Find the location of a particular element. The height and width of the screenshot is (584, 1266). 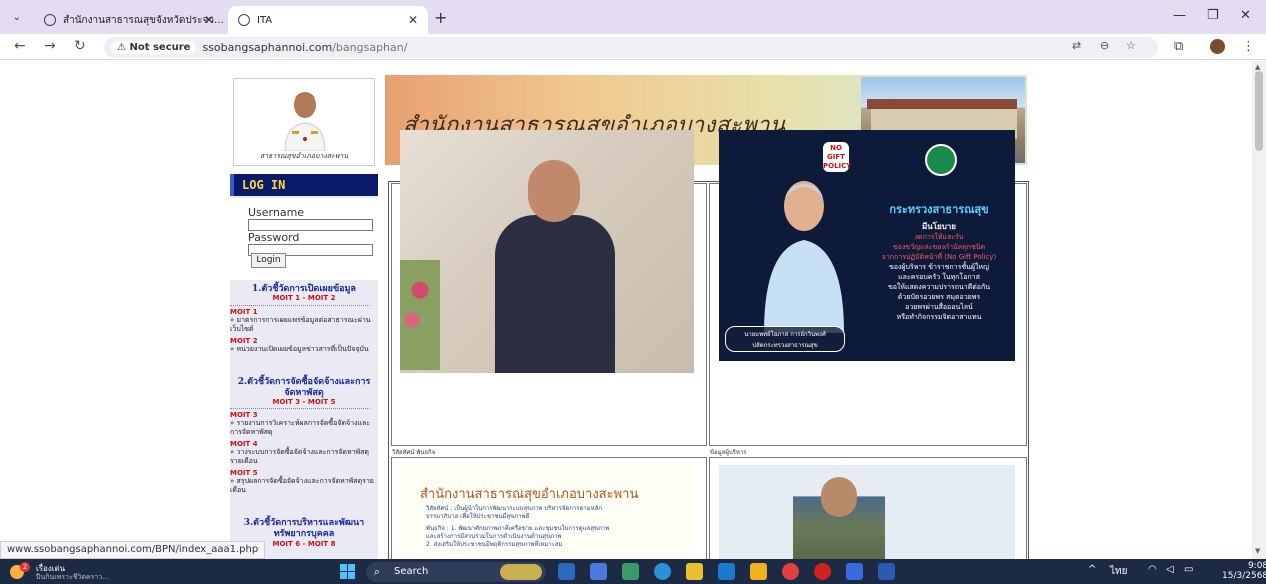

login-heading-text: LOG IN is located at coordinates (264, 185).